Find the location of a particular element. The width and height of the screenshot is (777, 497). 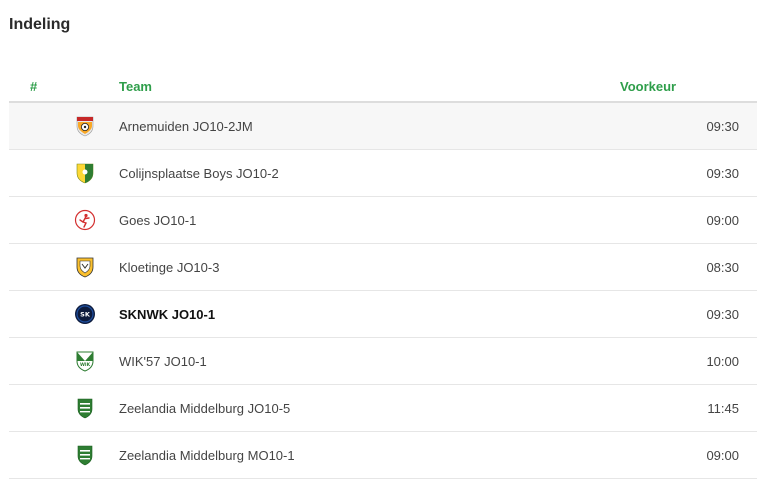

table-row: Arnemuiden JO10-2JM 09:30 is located at coordinates (383, 126).